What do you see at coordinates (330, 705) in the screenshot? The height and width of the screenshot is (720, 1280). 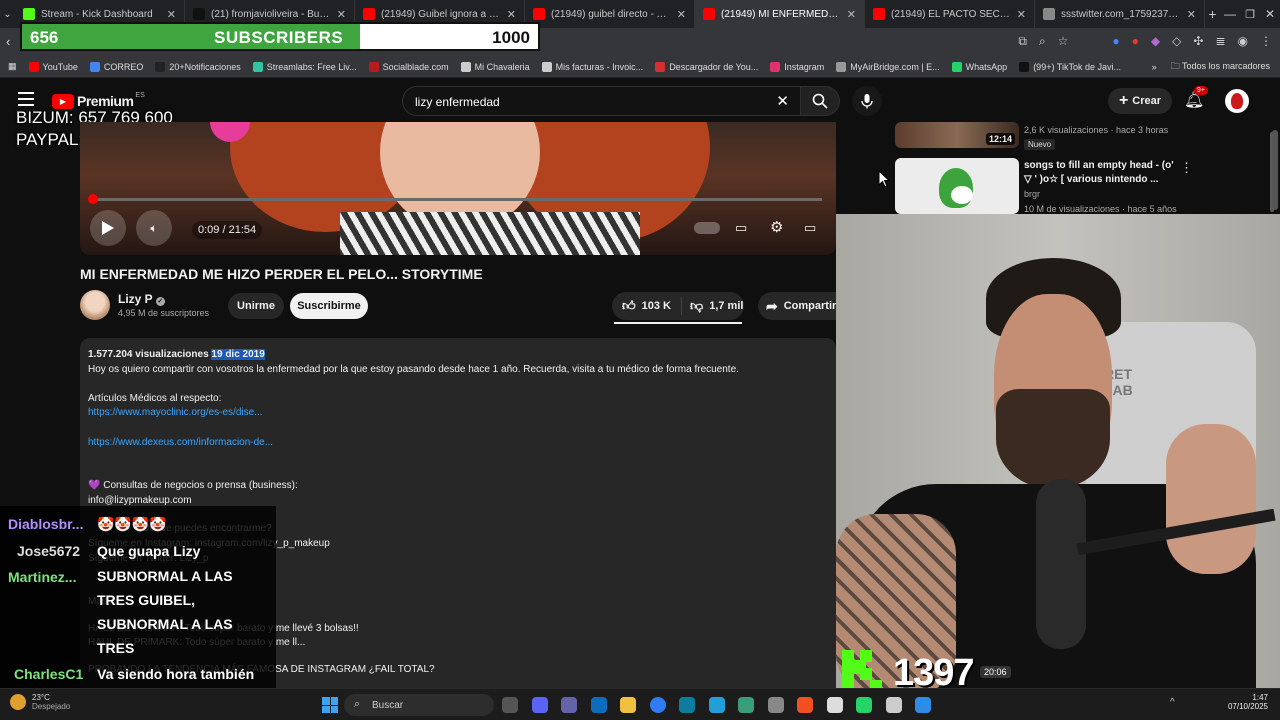 I see `start-button` at bounding box center [330, 705].